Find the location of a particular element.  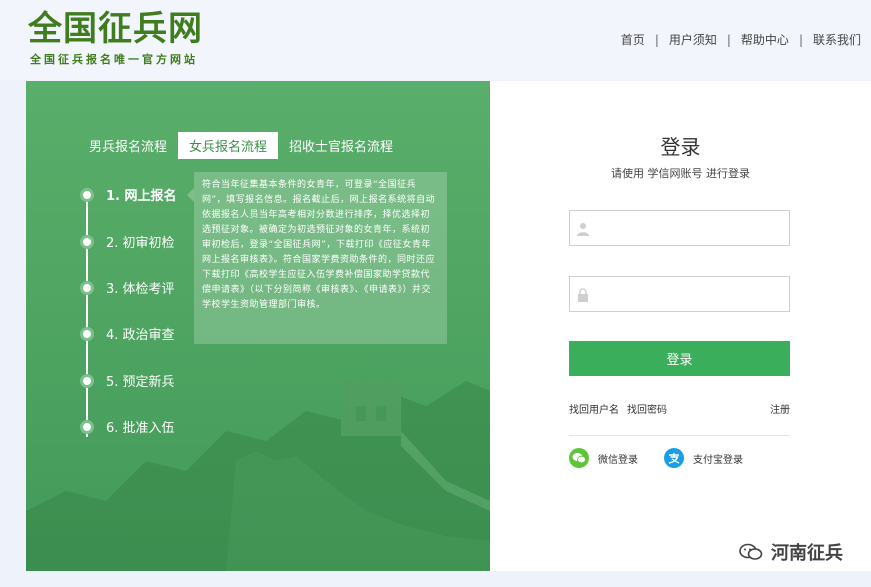

wechat-login: 微信登录 is located at coordinates (603, 458).